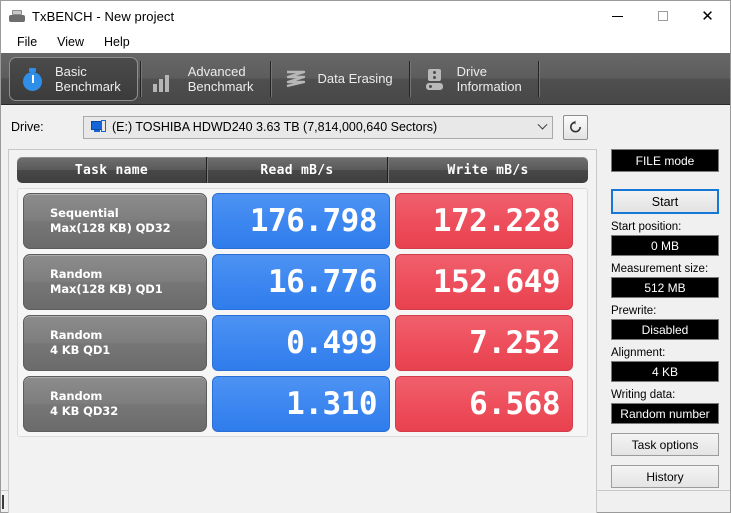  I want to click on start-position-label: Start position:, so click(646, 227).